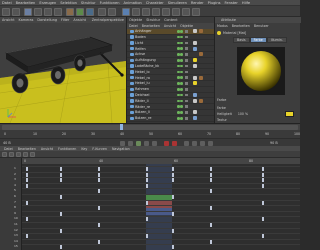 Image resolution: width=320 pixels, height=250 pixels. Describe the element at coordinates (90, 11) in the screenshot. I see `z-axis-icon` at that location.